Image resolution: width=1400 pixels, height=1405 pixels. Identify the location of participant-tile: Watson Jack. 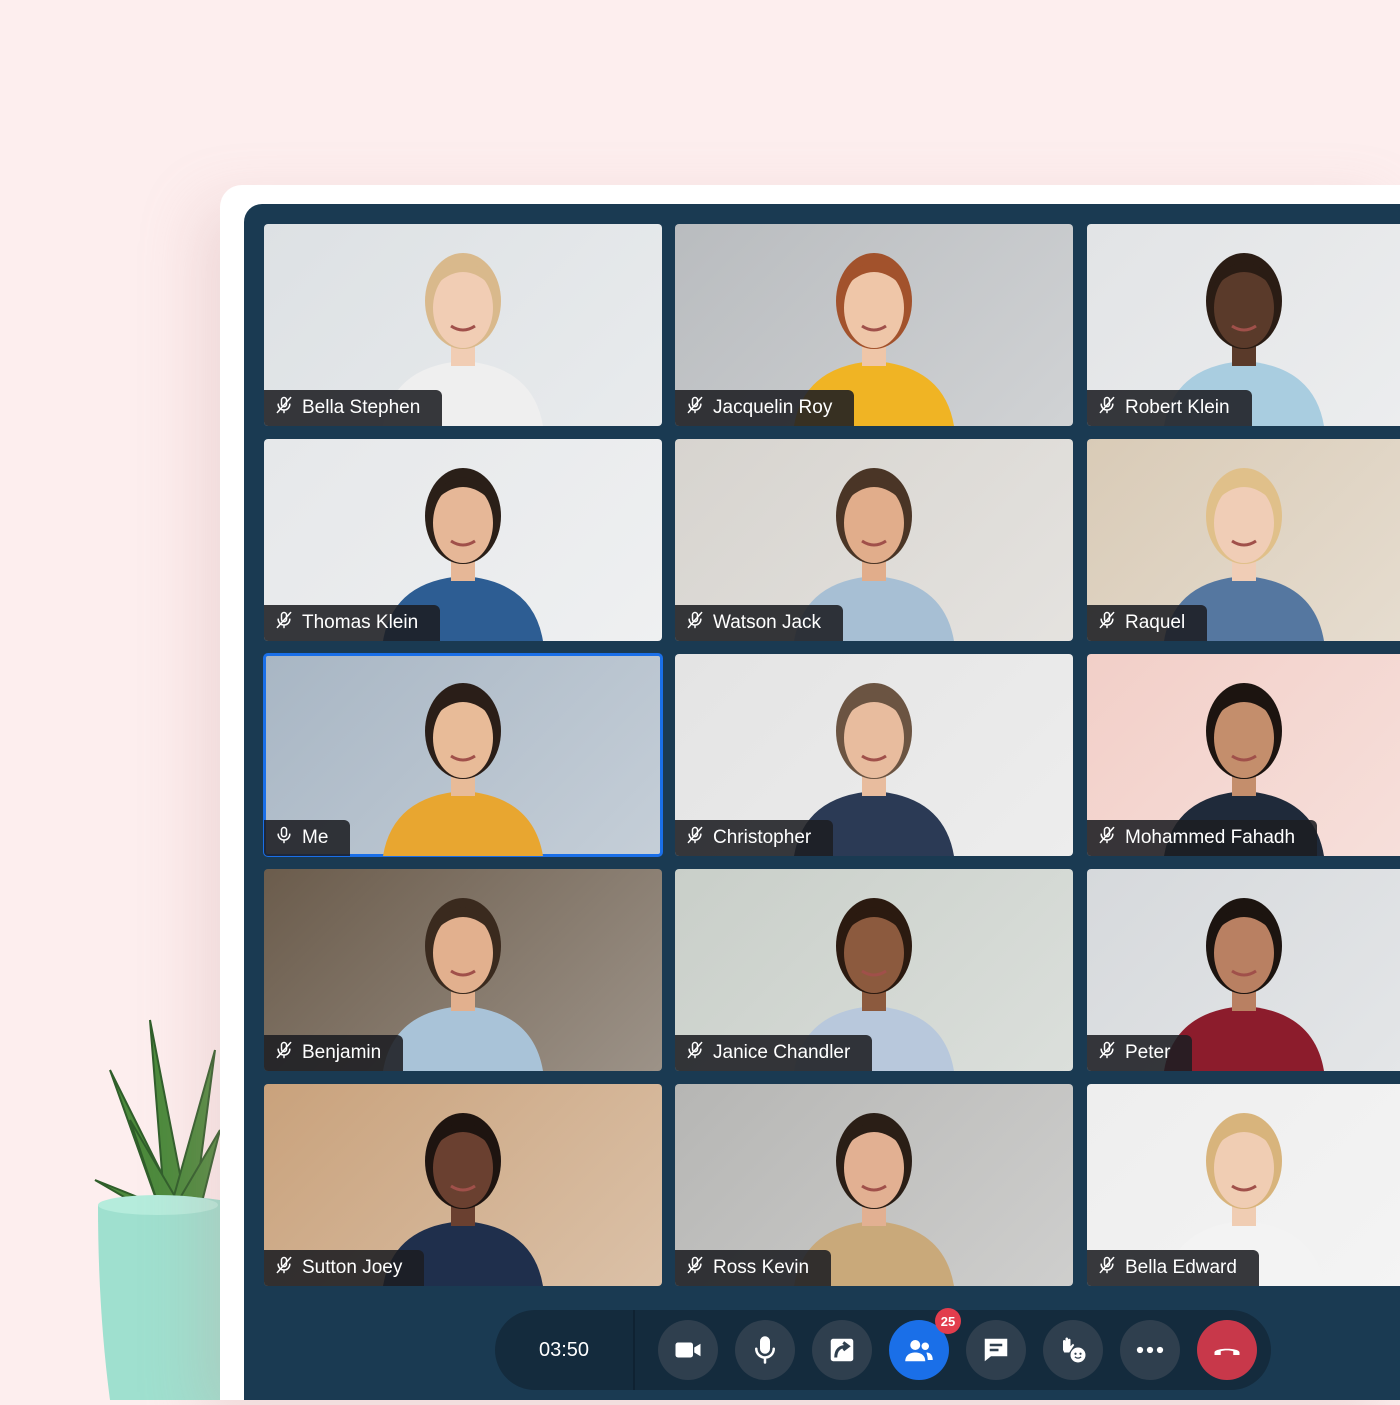
(874, 540).